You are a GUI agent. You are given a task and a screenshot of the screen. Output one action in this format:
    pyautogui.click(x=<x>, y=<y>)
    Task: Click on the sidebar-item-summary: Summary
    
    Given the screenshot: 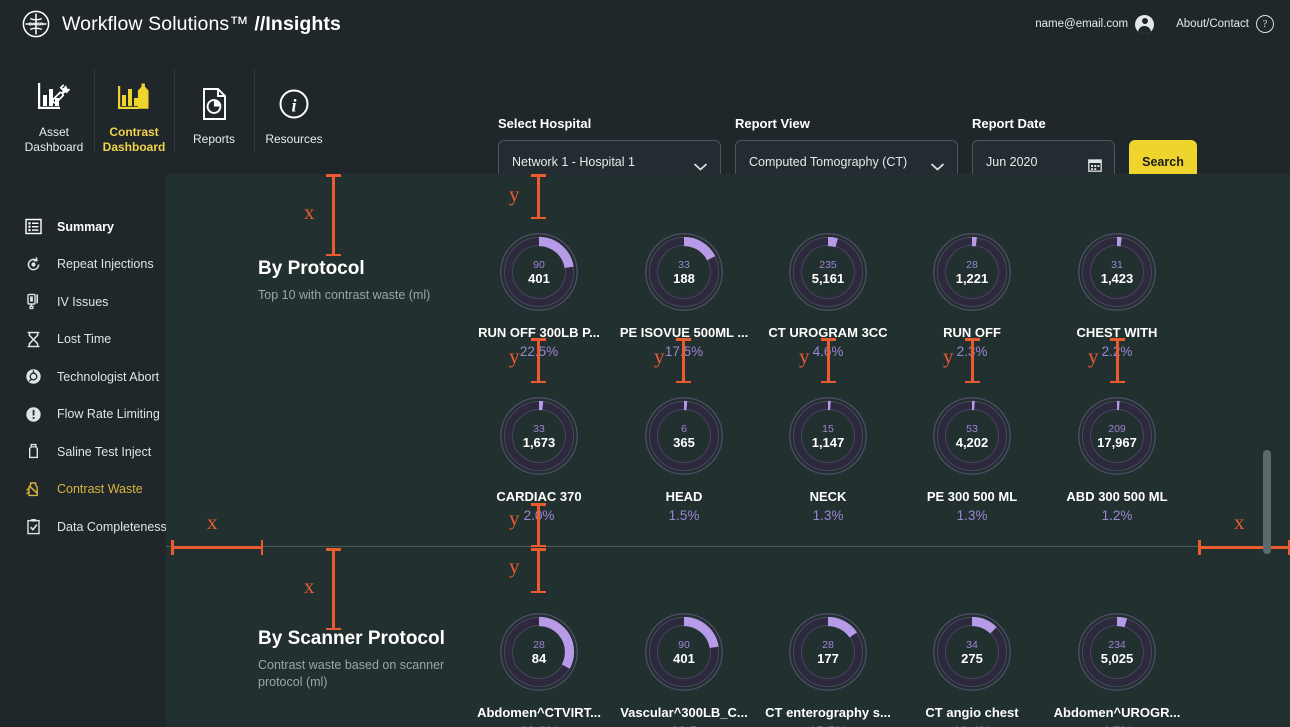 What is the action you would take?
    pyautogui.click(x=83, y=227)
    